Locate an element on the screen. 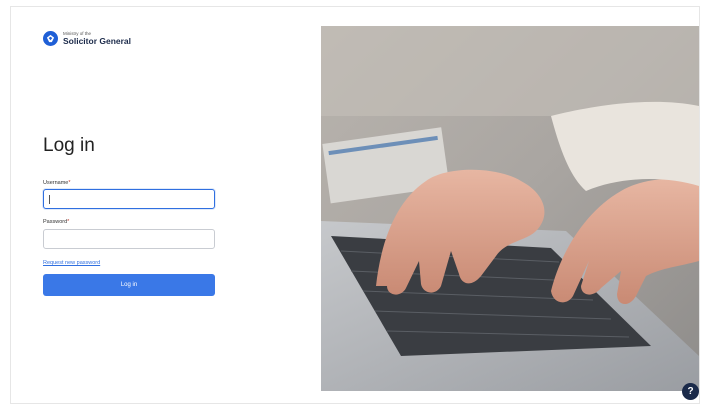 This screenshot has height=406, width=704. text-caret is located at coordinates (49, 199).